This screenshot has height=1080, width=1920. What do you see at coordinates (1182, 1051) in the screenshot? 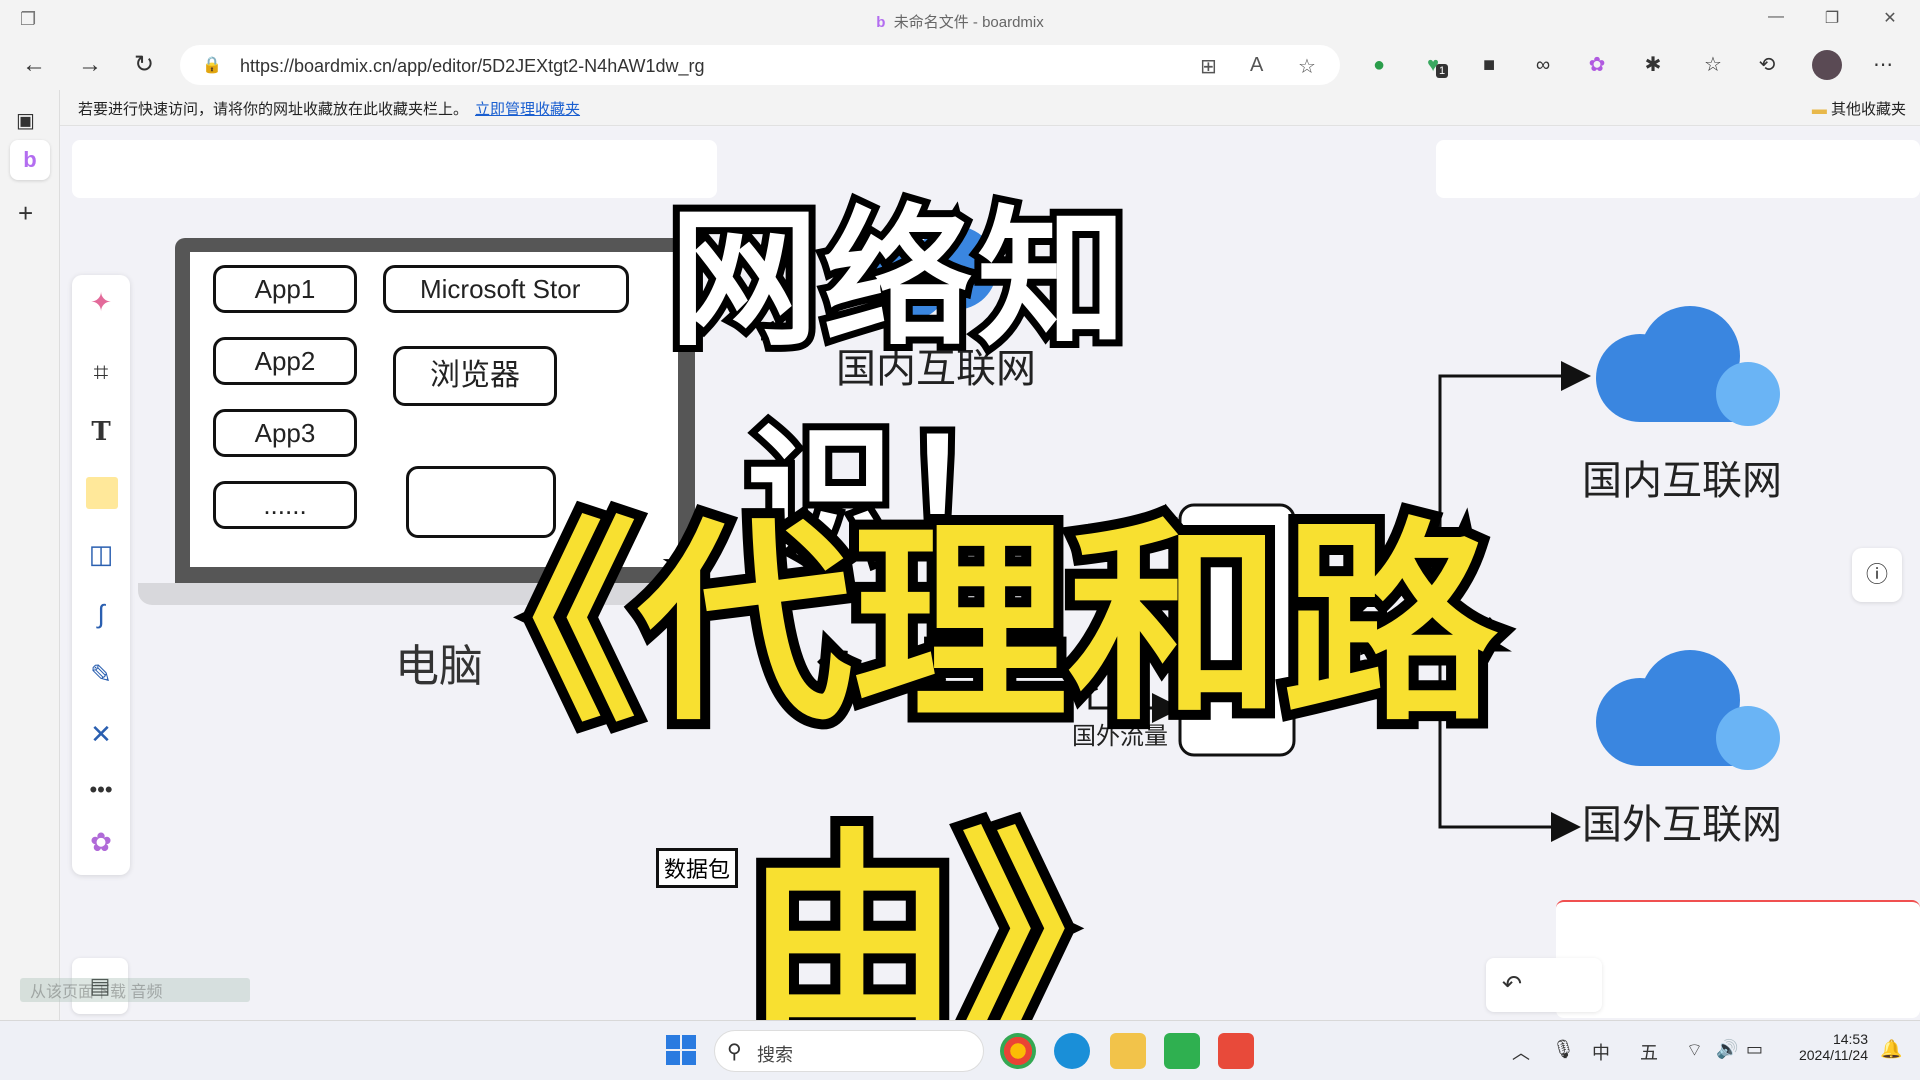
I see `app-green-icon` at bounding box center [1182, 1051].